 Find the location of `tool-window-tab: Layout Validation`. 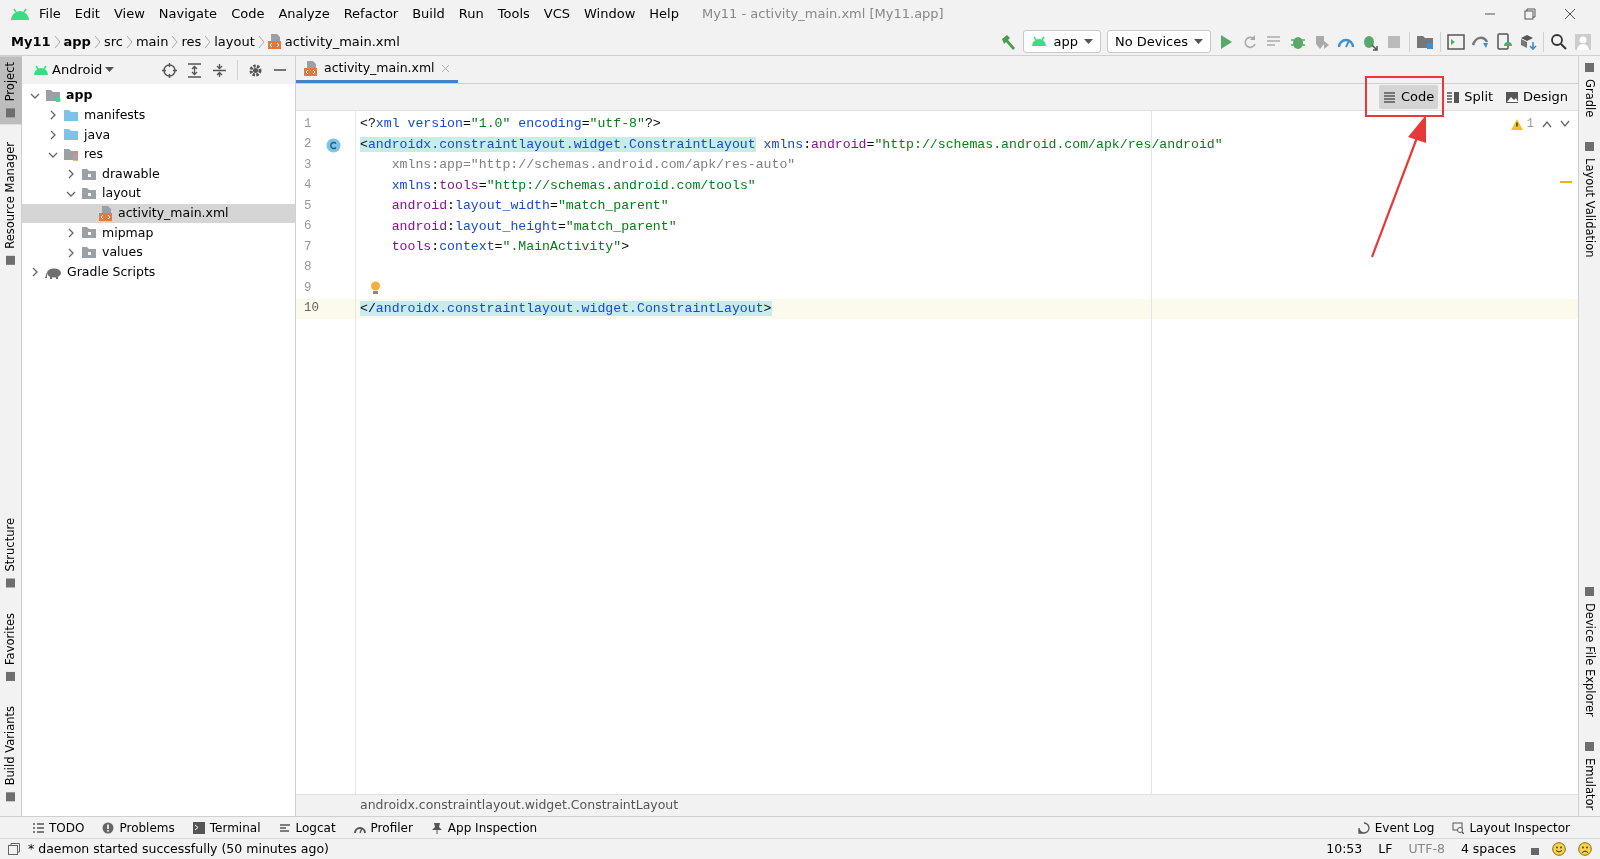

tool-window-tab: Layout Validation is located at coordinates (1589, 199).